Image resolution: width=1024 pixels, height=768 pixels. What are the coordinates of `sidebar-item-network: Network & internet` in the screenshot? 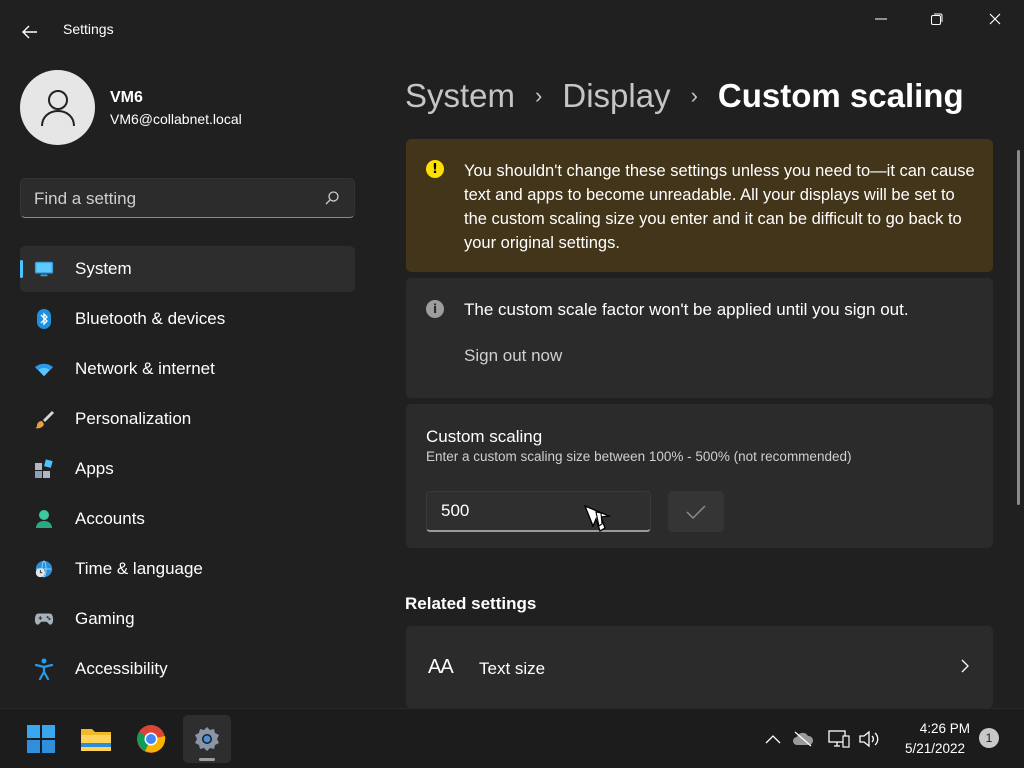 It's located at (187, 369).